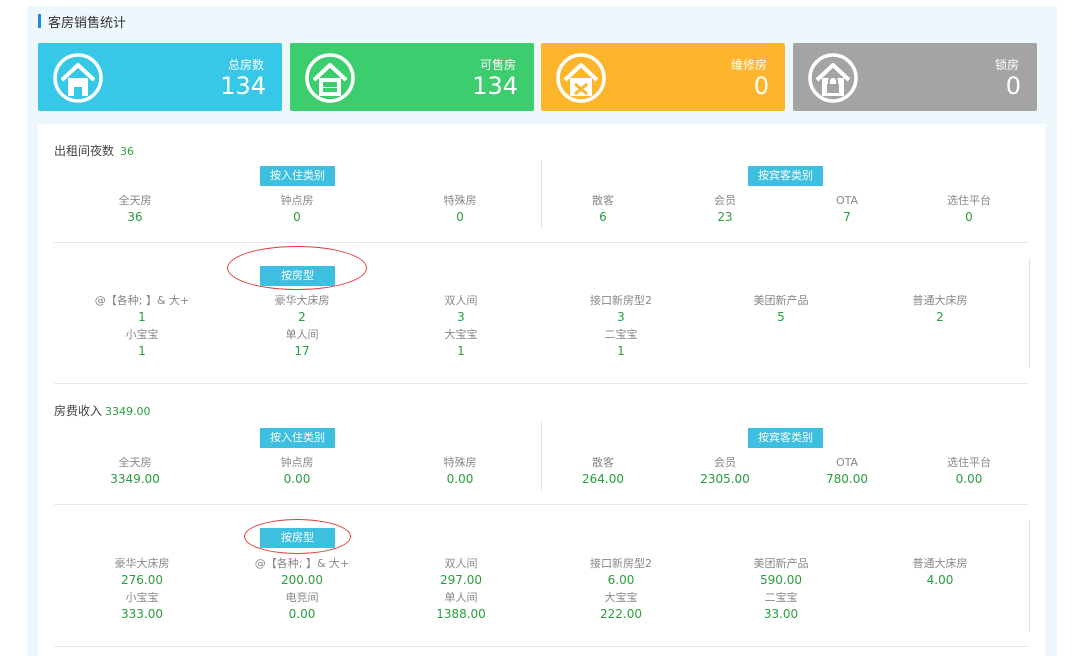 Image resolution: width=1080 pixels, height=656 pixels. Describe the element at coordinates (460, 209) in the screenshot. I see `nights-checkin-special: 特殊房 0` at that location.